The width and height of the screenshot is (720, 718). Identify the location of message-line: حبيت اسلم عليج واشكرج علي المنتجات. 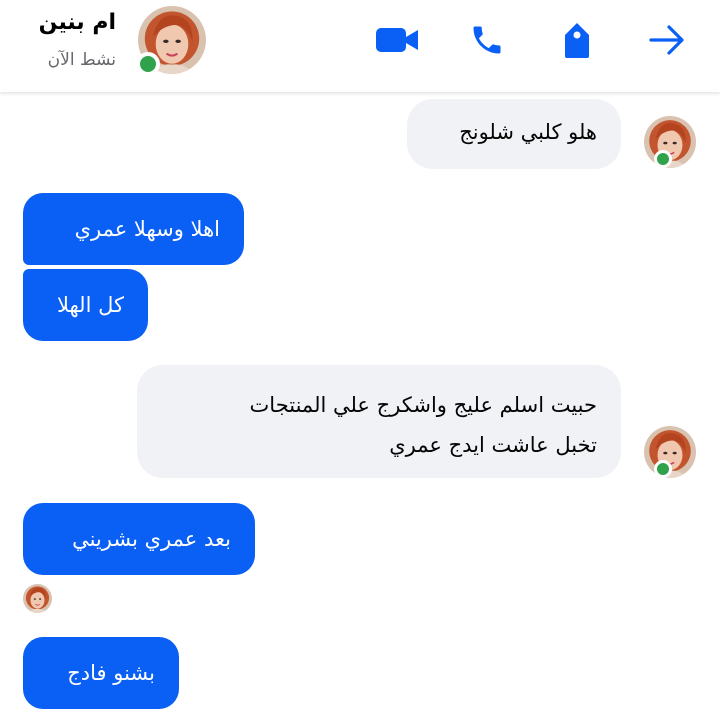
(423, 405).